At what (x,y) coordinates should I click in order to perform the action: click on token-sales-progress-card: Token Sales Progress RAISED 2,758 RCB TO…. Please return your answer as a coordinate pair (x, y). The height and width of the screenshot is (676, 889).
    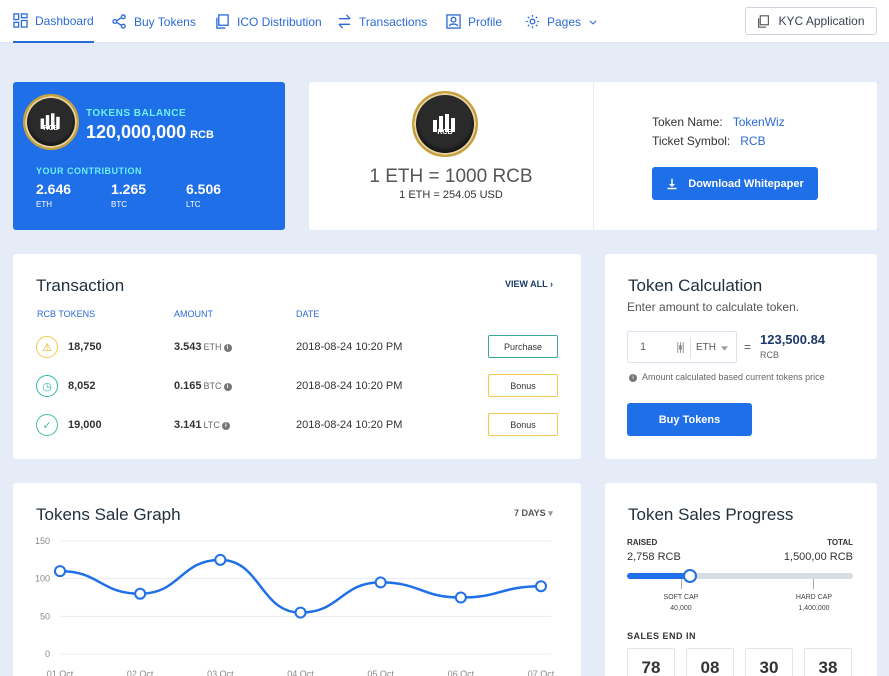
    Looking at the image, I should click on (741, 579).